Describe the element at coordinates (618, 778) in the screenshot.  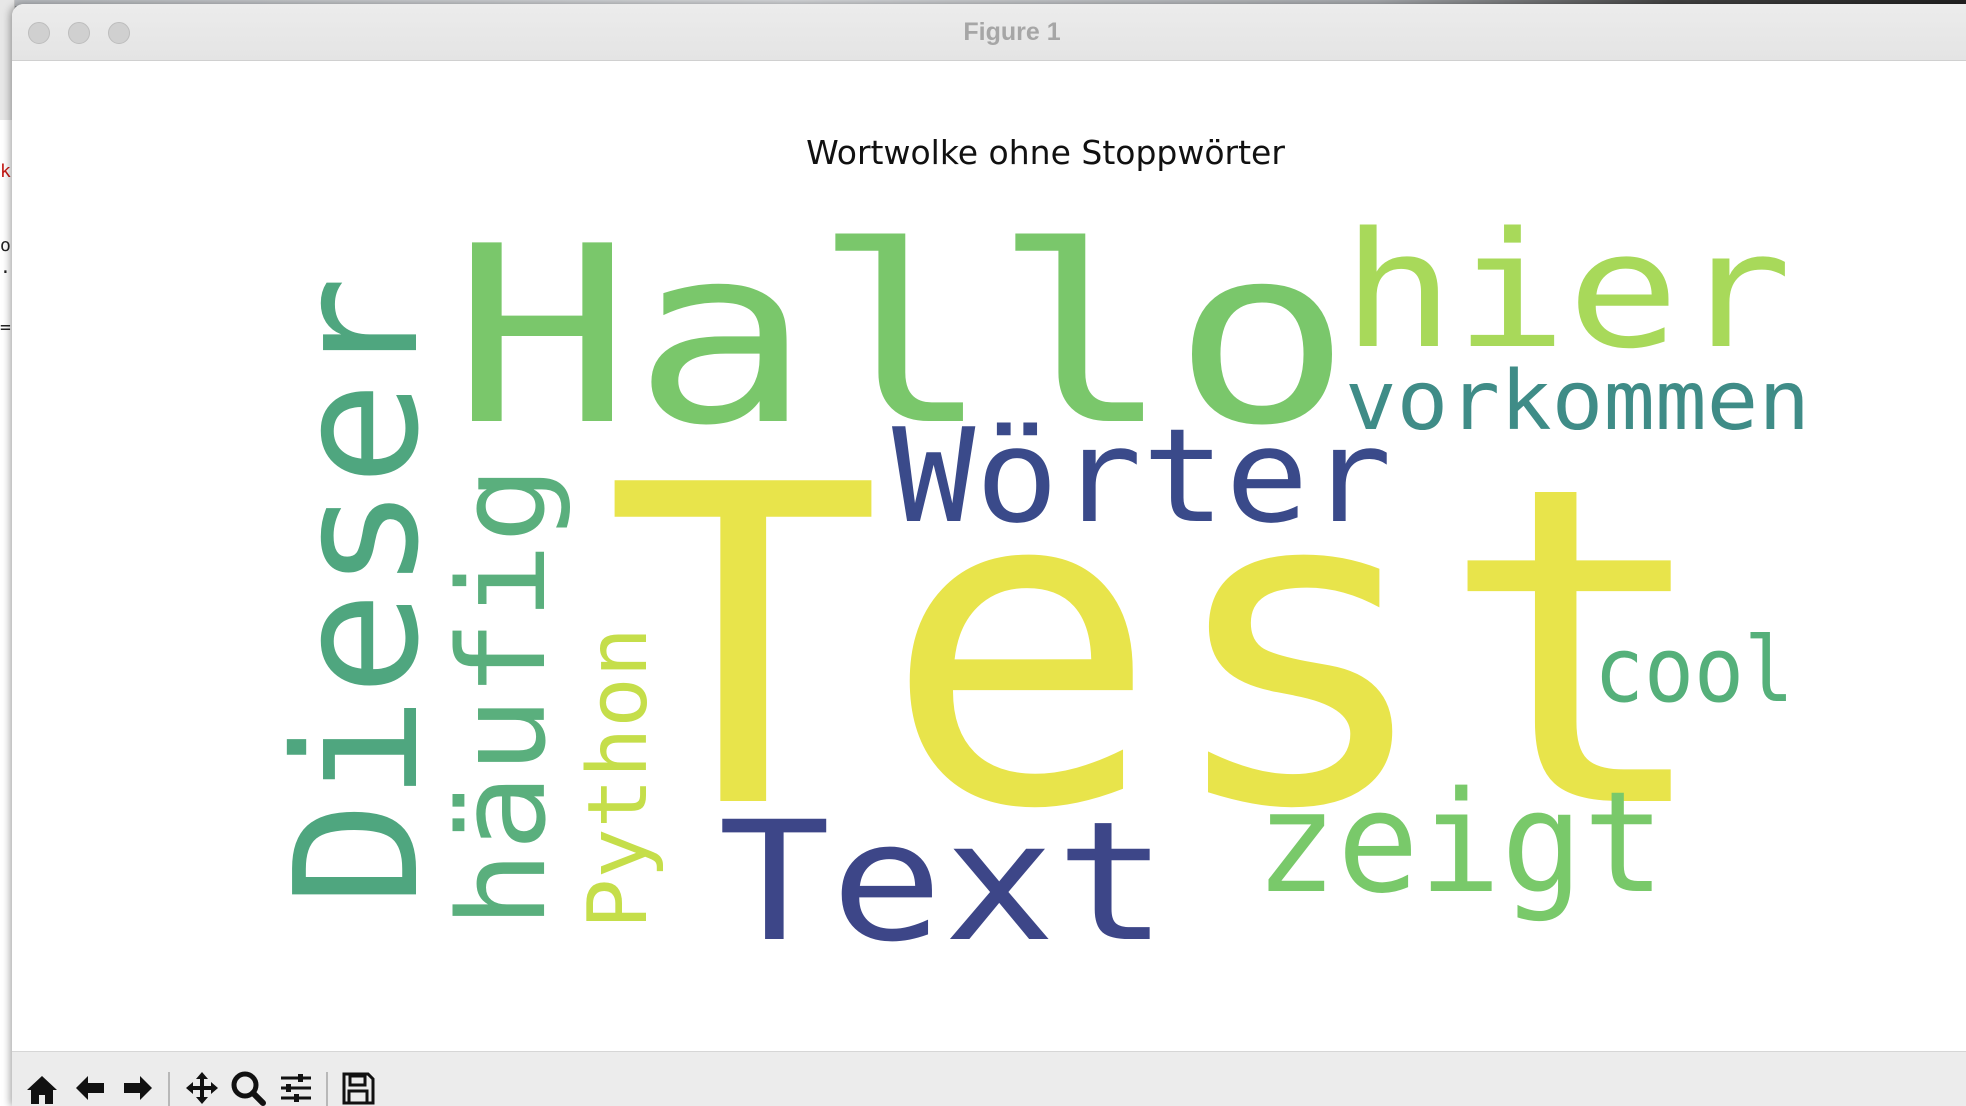
I see `word-python: Python` at that location.